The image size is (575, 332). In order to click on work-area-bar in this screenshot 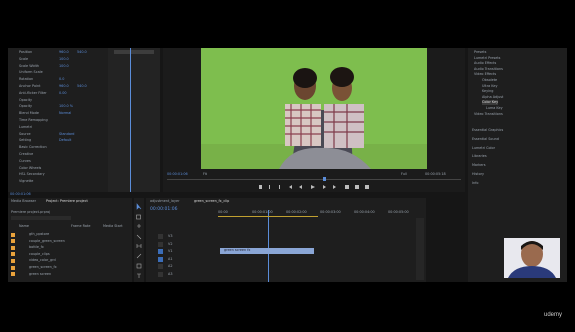, I will do `click(268, 216)`.